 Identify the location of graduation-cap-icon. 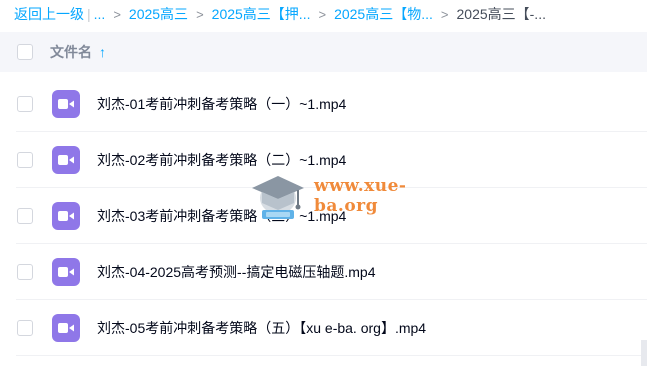
(278, 197).